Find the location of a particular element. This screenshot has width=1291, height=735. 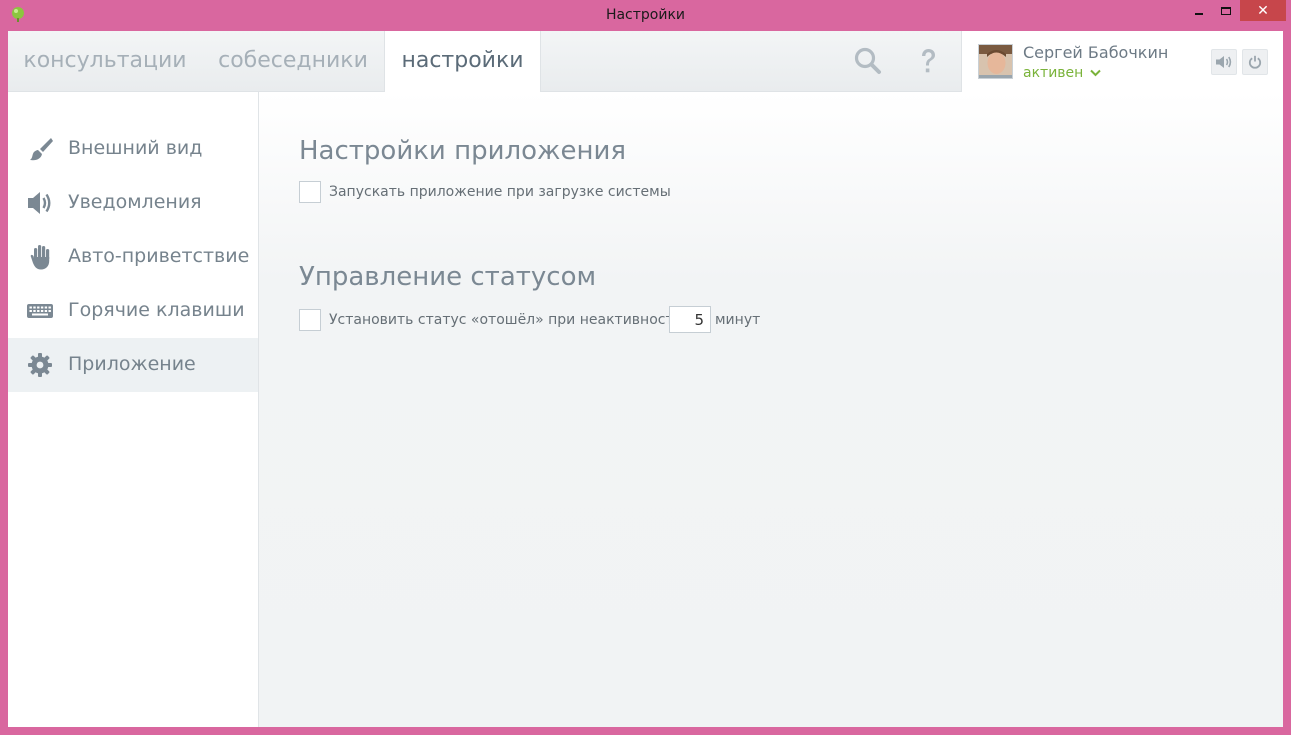

sidebar-item-notifications: Уведомления is located at coordinates (133, 203).